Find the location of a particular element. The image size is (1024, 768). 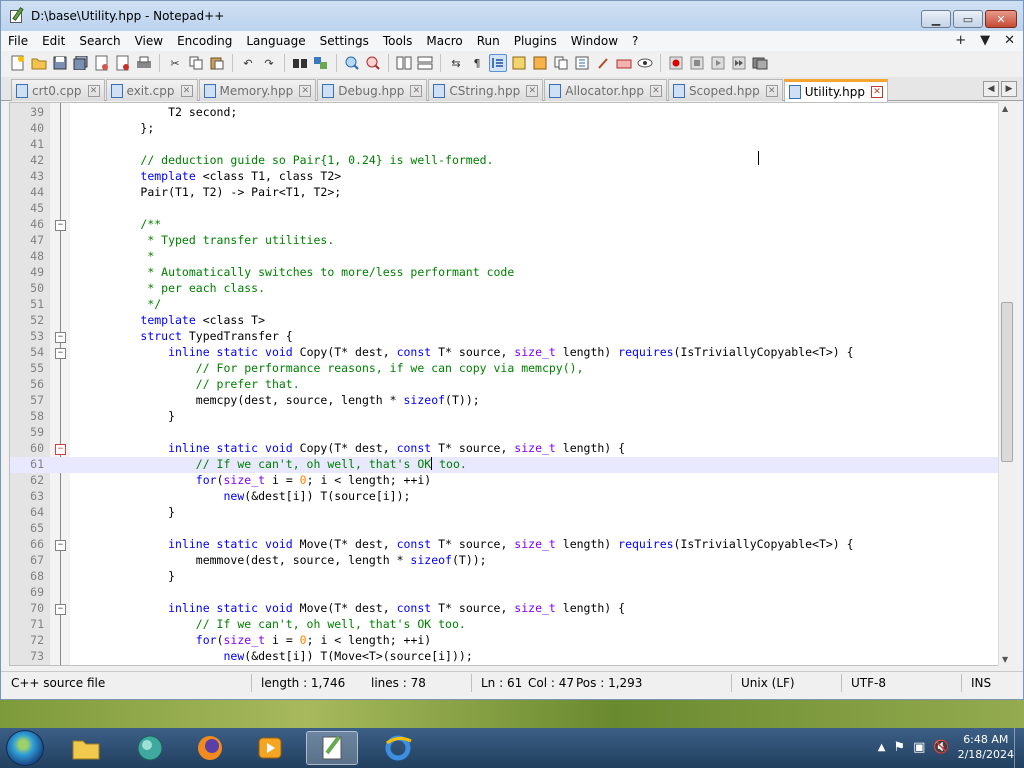

status-insert-mode: INS is located at coordinates (981, 683).